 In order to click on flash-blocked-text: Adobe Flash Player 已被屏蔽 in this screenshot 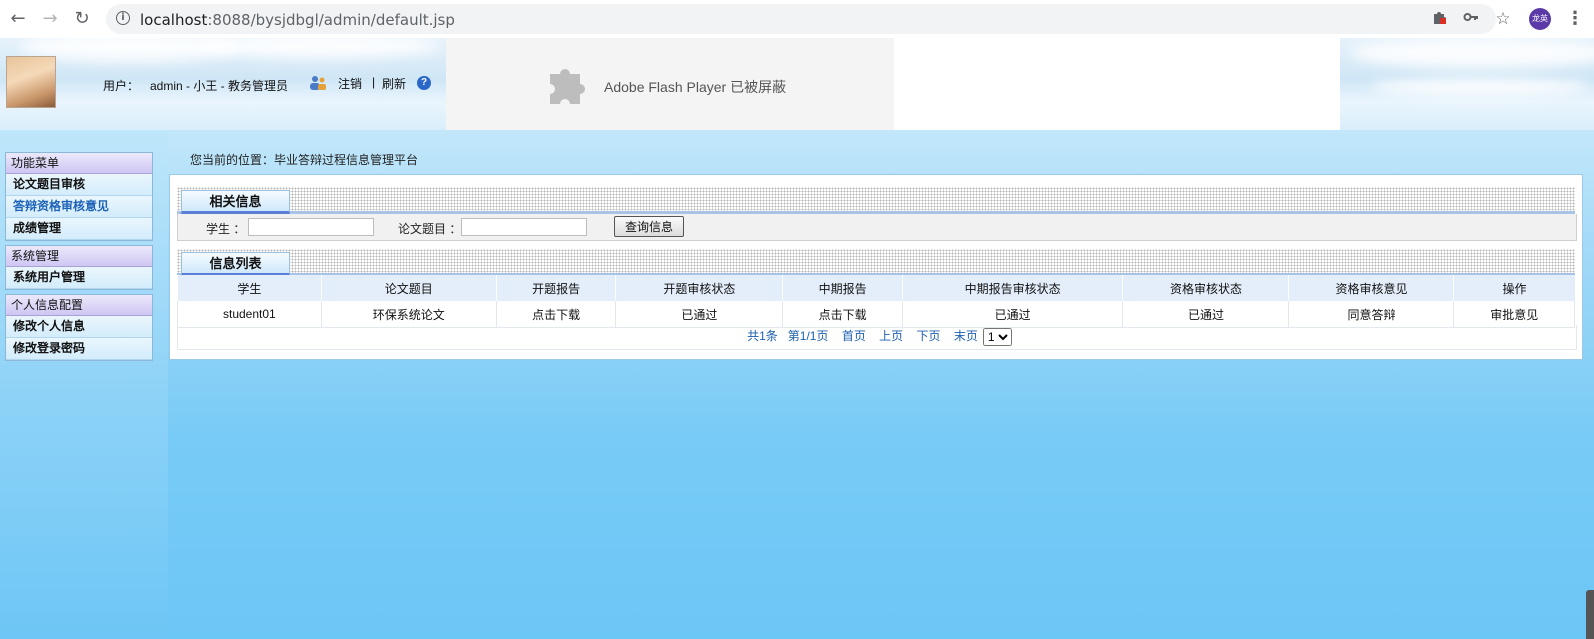, I will do `click(695, 87)`.